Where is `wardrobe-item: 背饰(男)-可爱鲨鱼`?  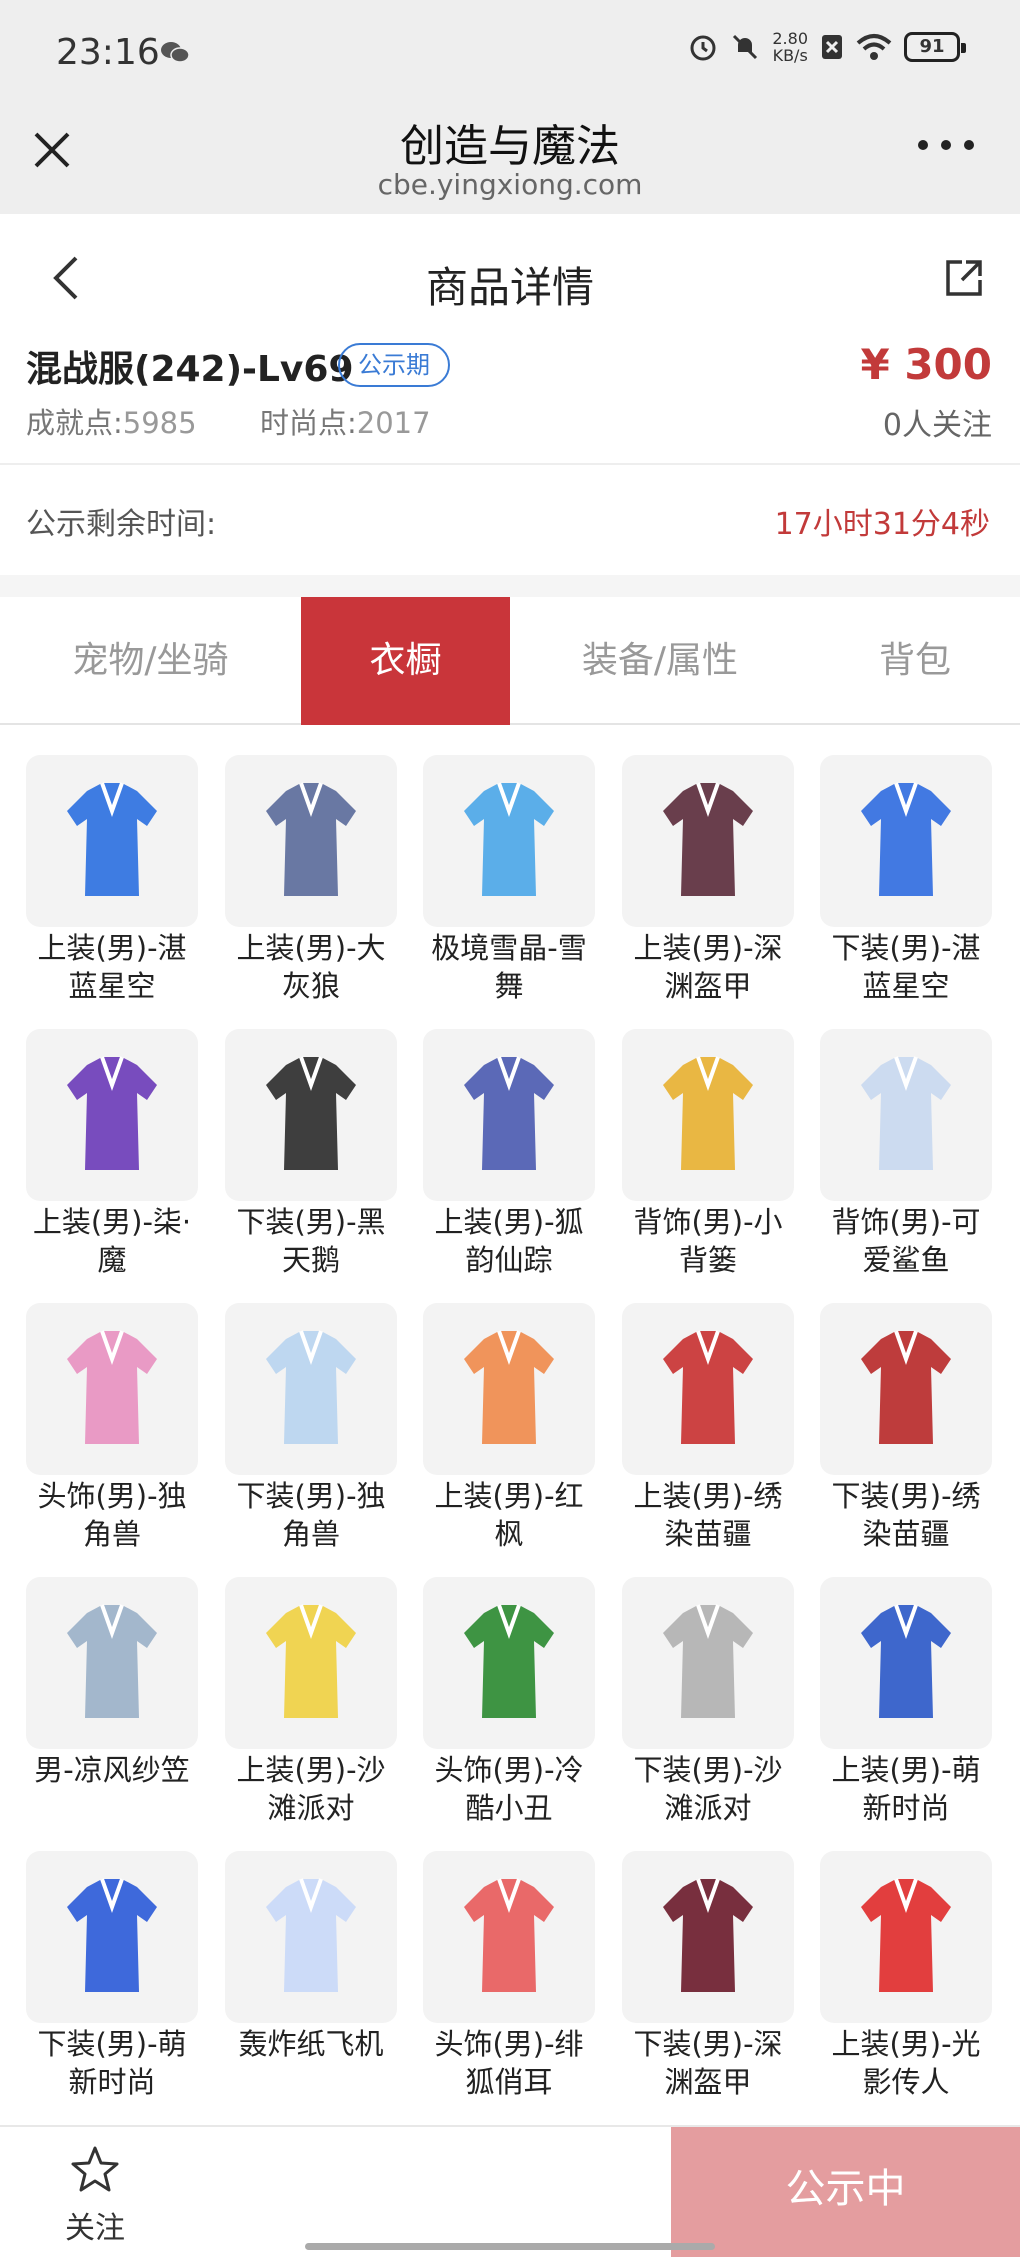 wardrobe-item: 背饰(男)-可爱鲨鱼 is located at coordinates (906, 1154).